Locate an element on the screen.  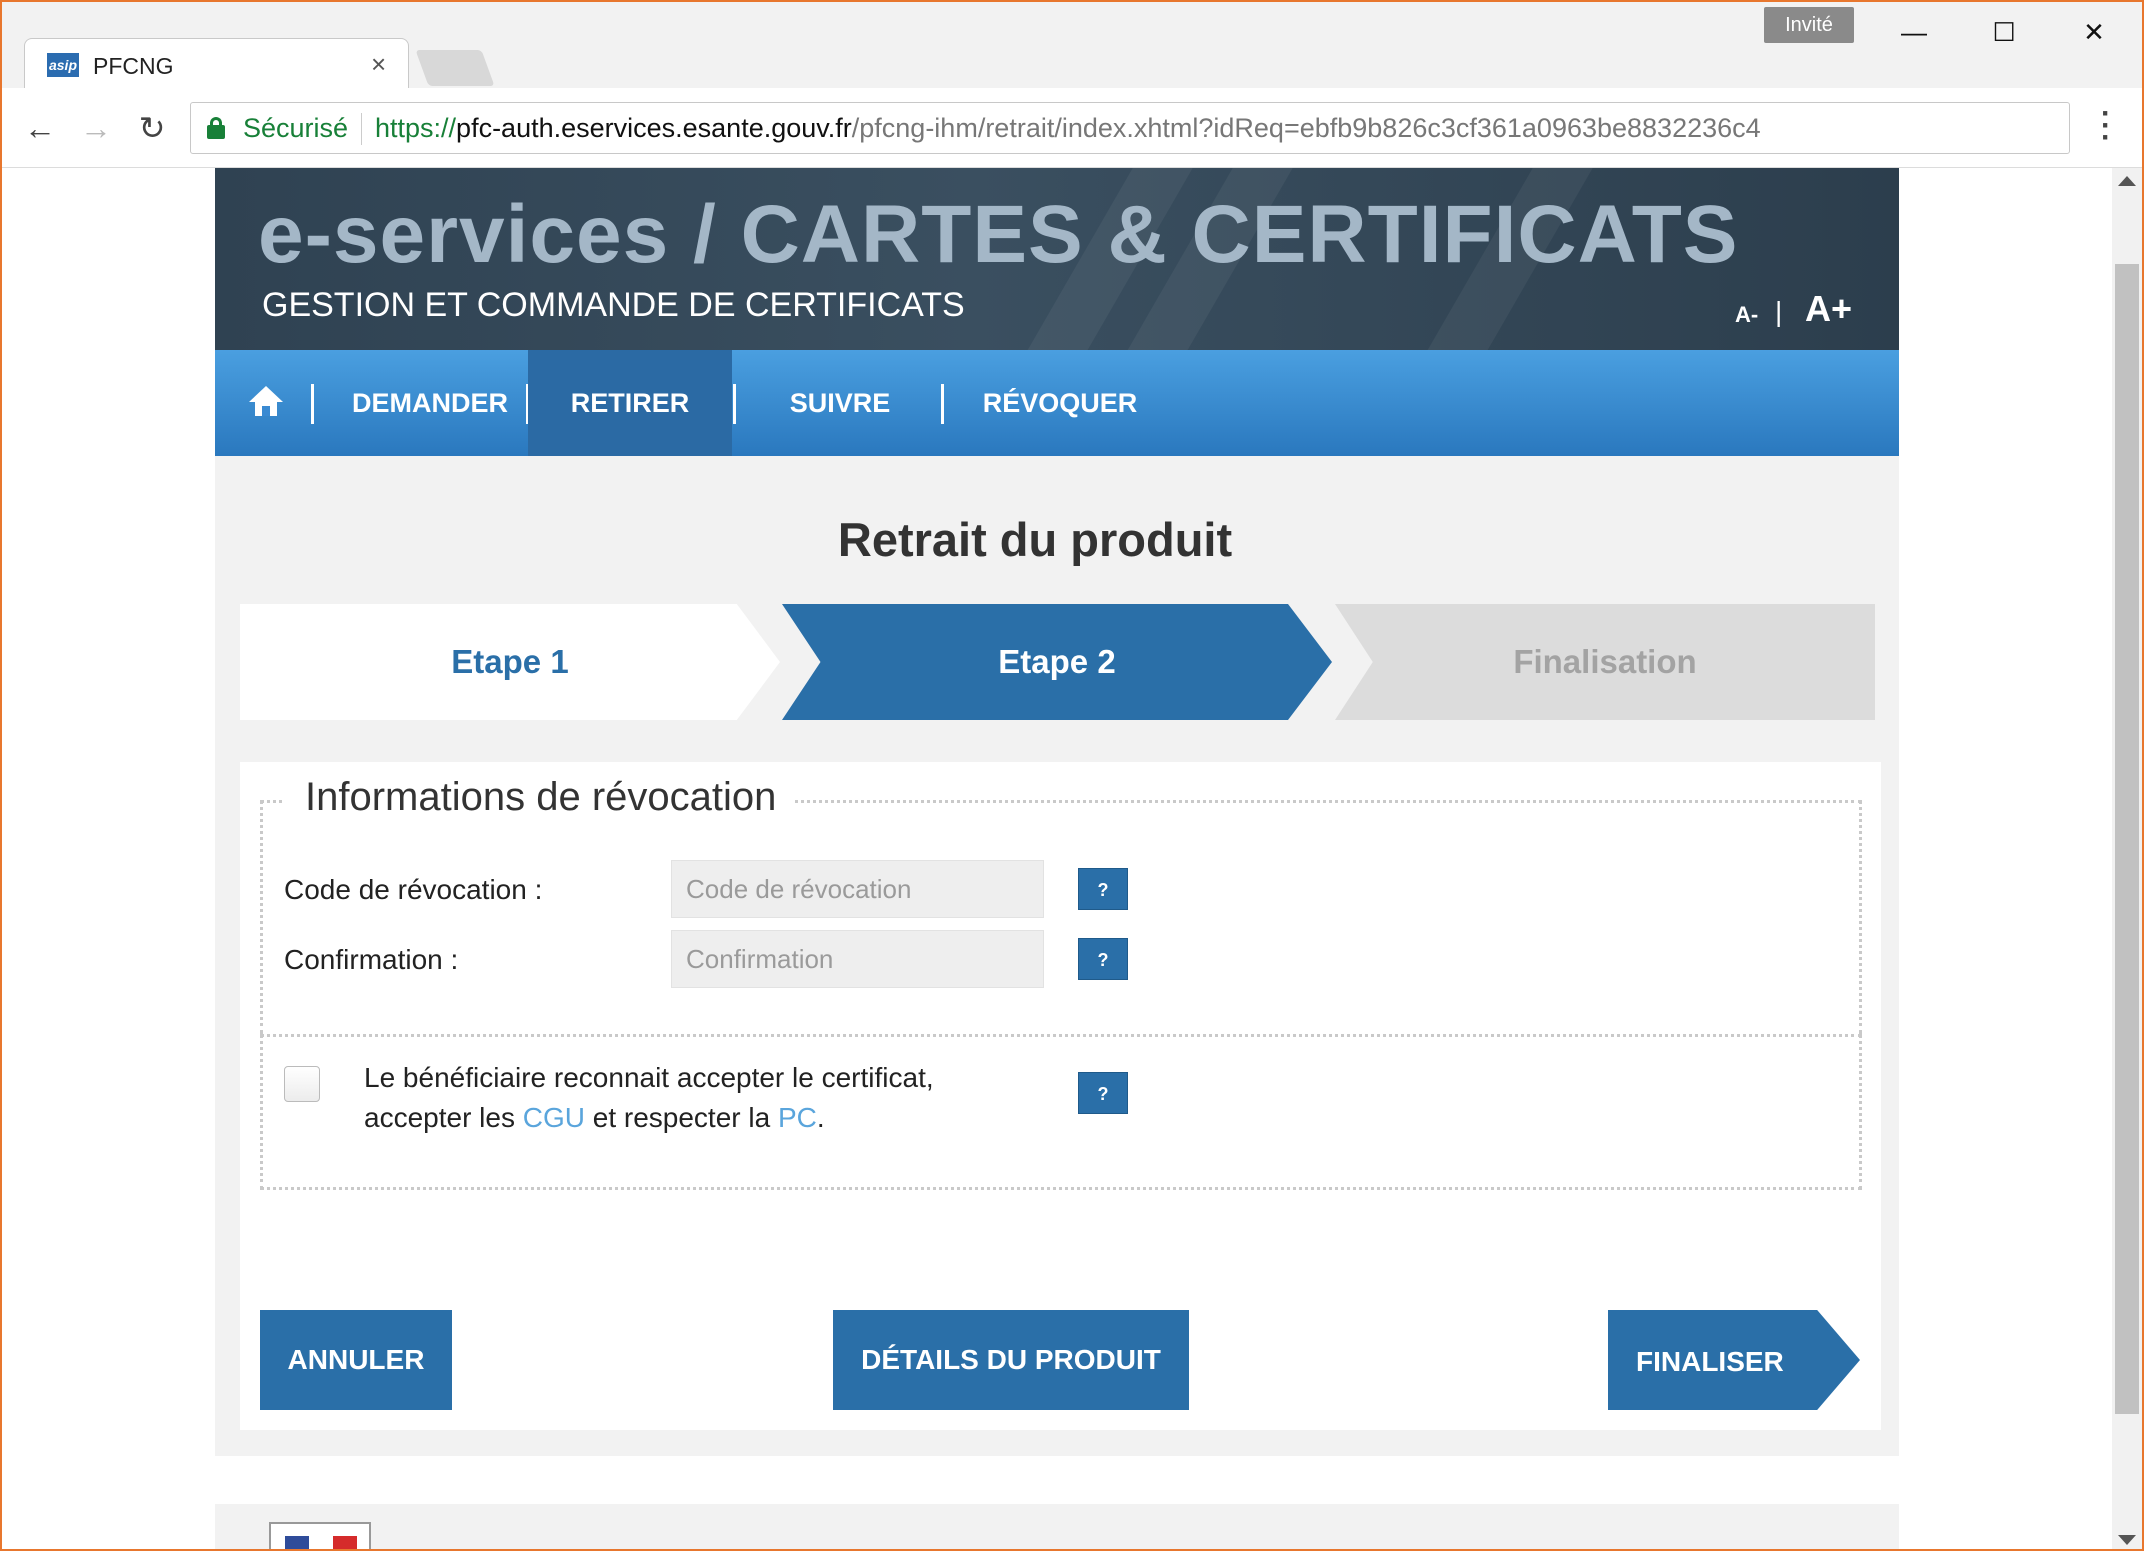
nav-item-suivre: SUIVRE is located at coordinates (840, 403).